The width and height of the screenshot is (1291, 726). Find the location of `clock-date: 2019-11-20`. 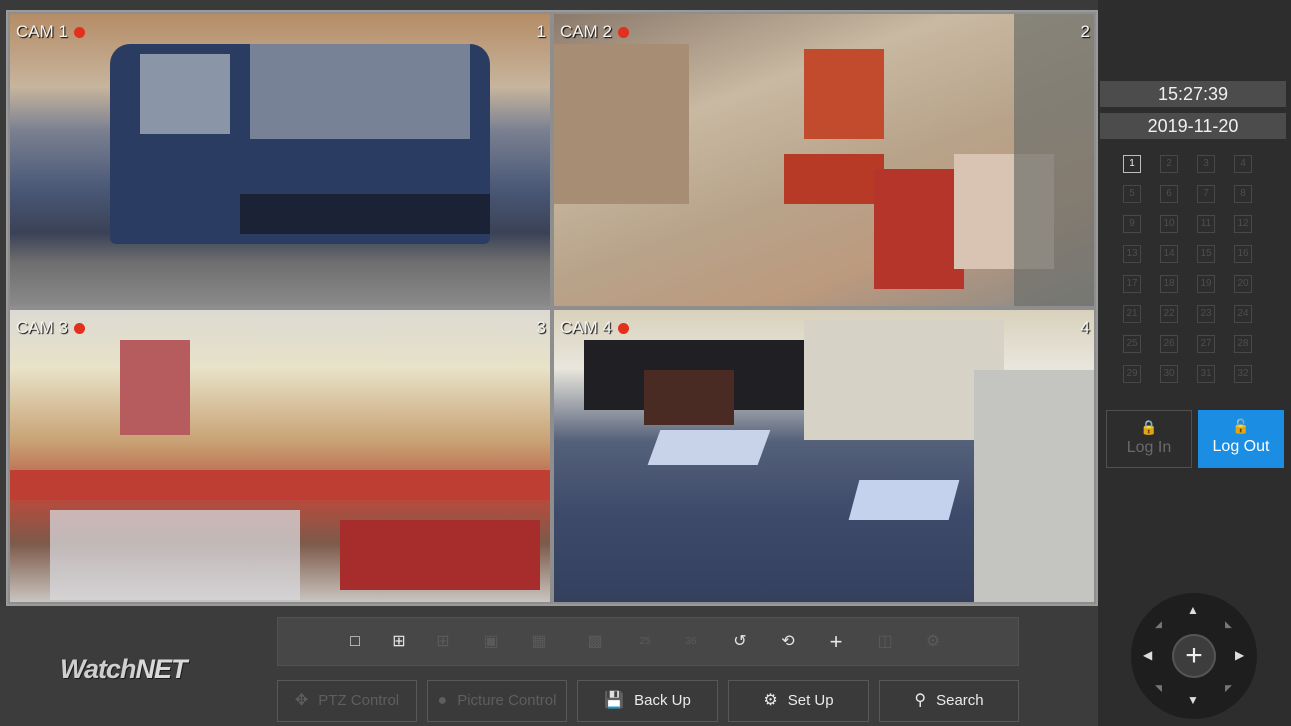

clock-date: 2019-11-20 is located at coordinates (1193, 126).